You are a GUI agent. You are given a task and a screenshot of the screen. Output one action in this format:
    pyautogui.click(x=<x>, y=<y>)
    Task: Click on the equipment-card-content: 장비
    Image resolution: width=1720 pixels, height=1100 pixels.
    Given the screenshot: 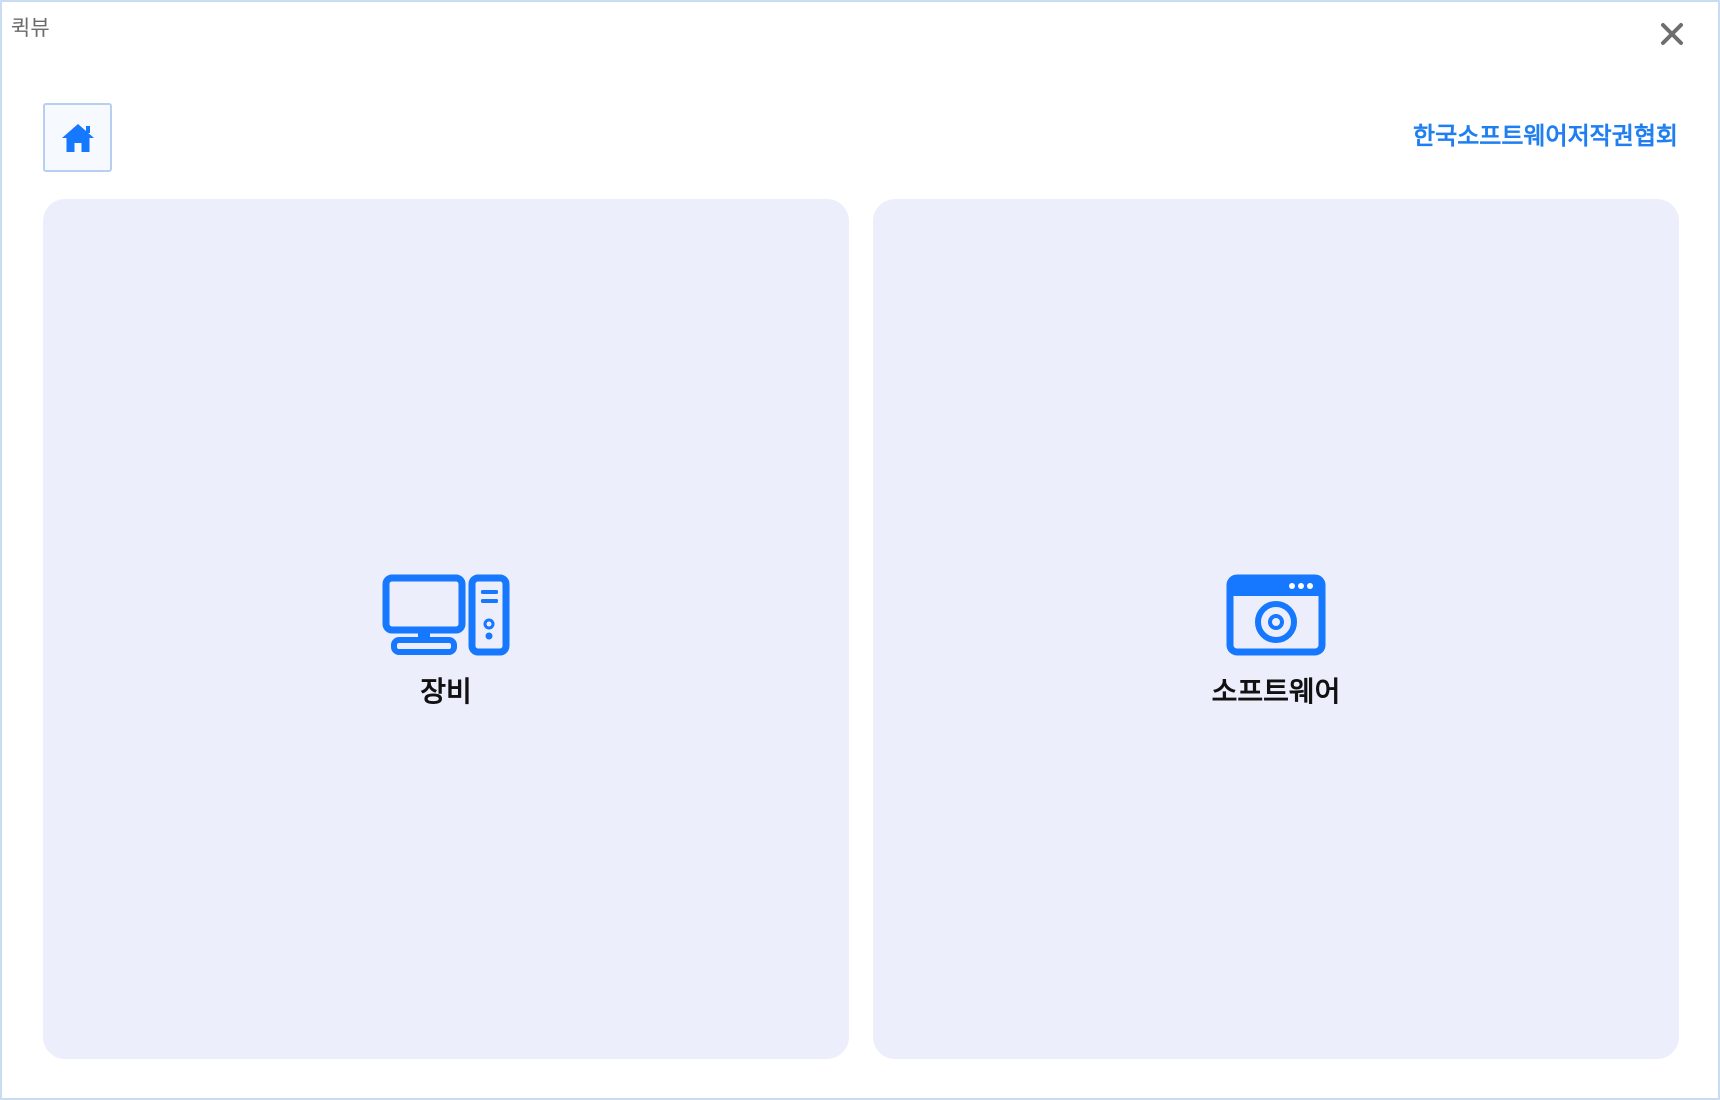 What is the action you would take?
    pyautogui.click(x=446, y=640)
    